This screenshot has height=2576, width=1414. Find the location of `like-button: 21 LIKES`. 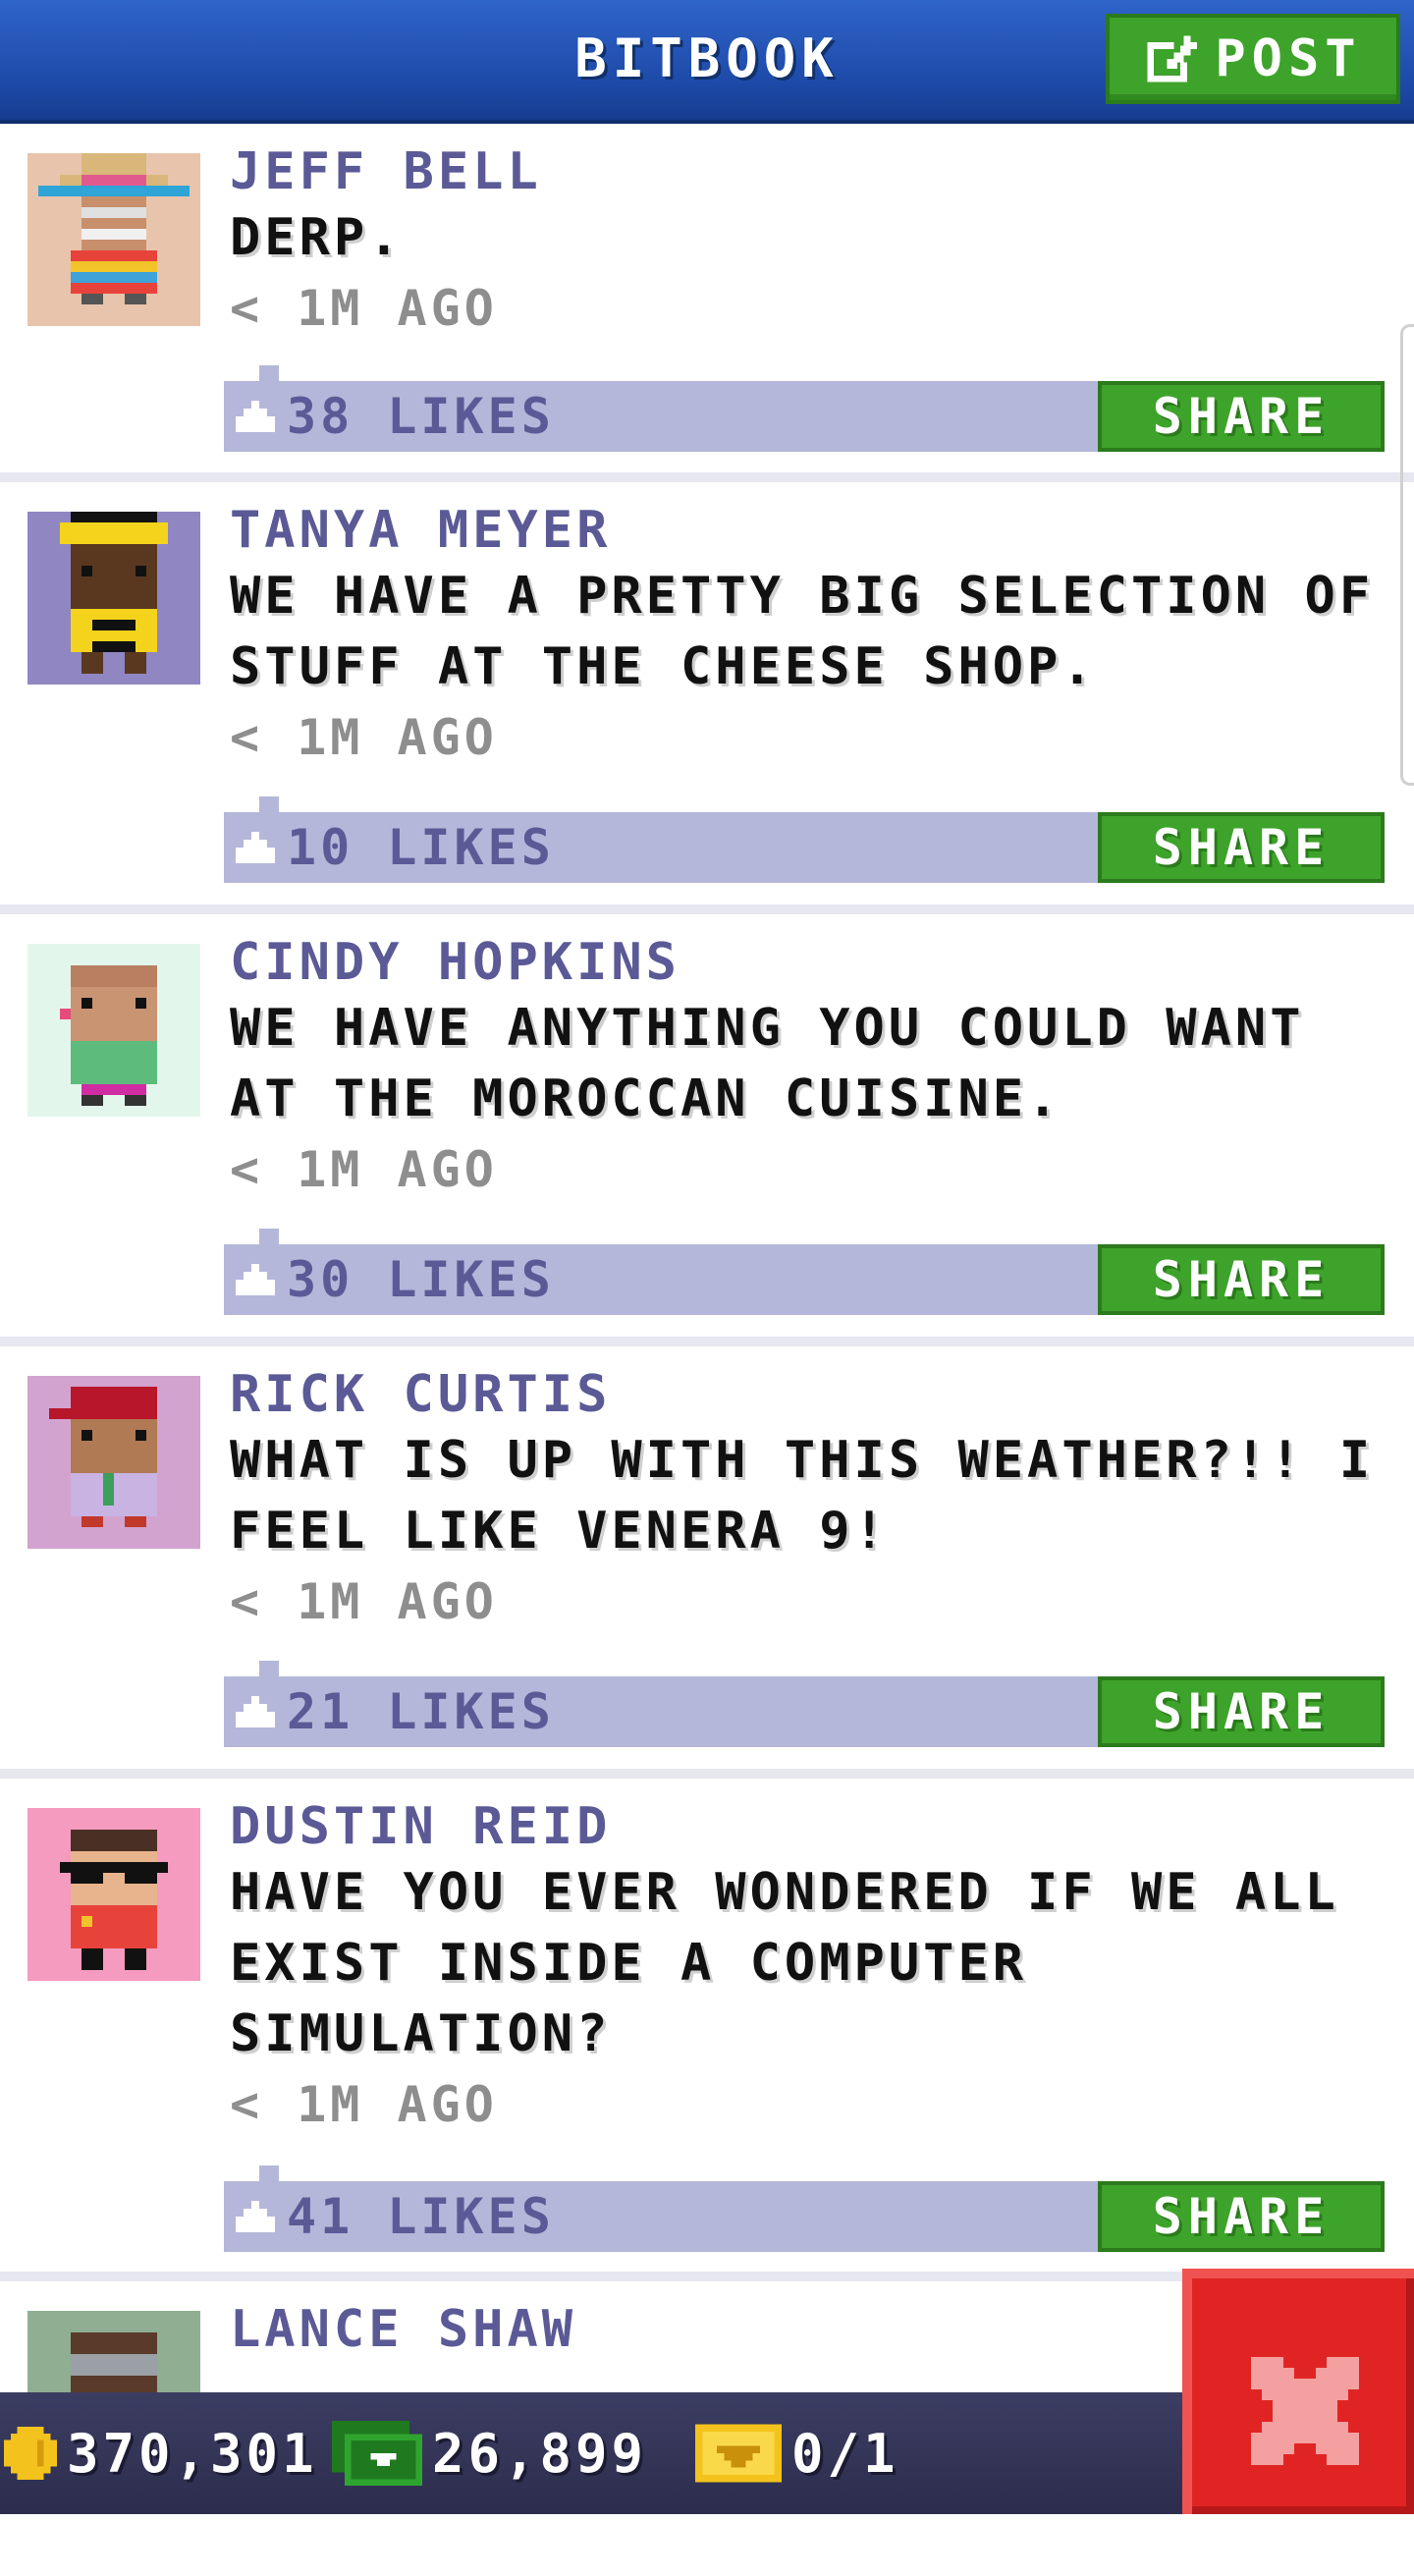

like-button: 21 LIKES is located at coordinates (395, 1711).